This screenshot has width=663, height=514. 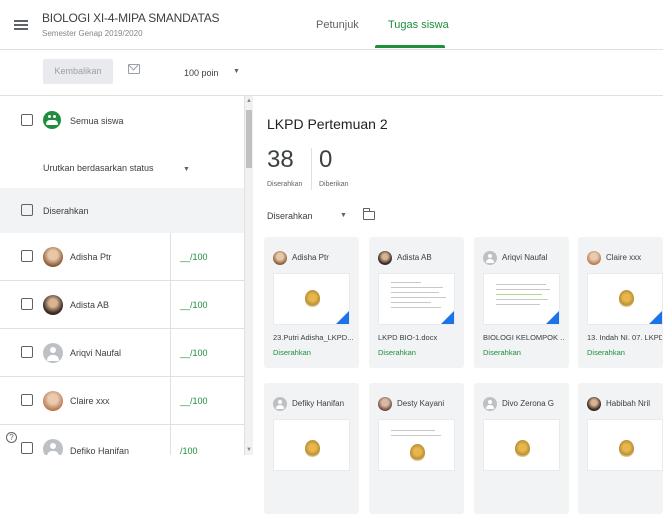 I want to click on tab-student-work: Tugas siswa, so click(x=418, y=25).